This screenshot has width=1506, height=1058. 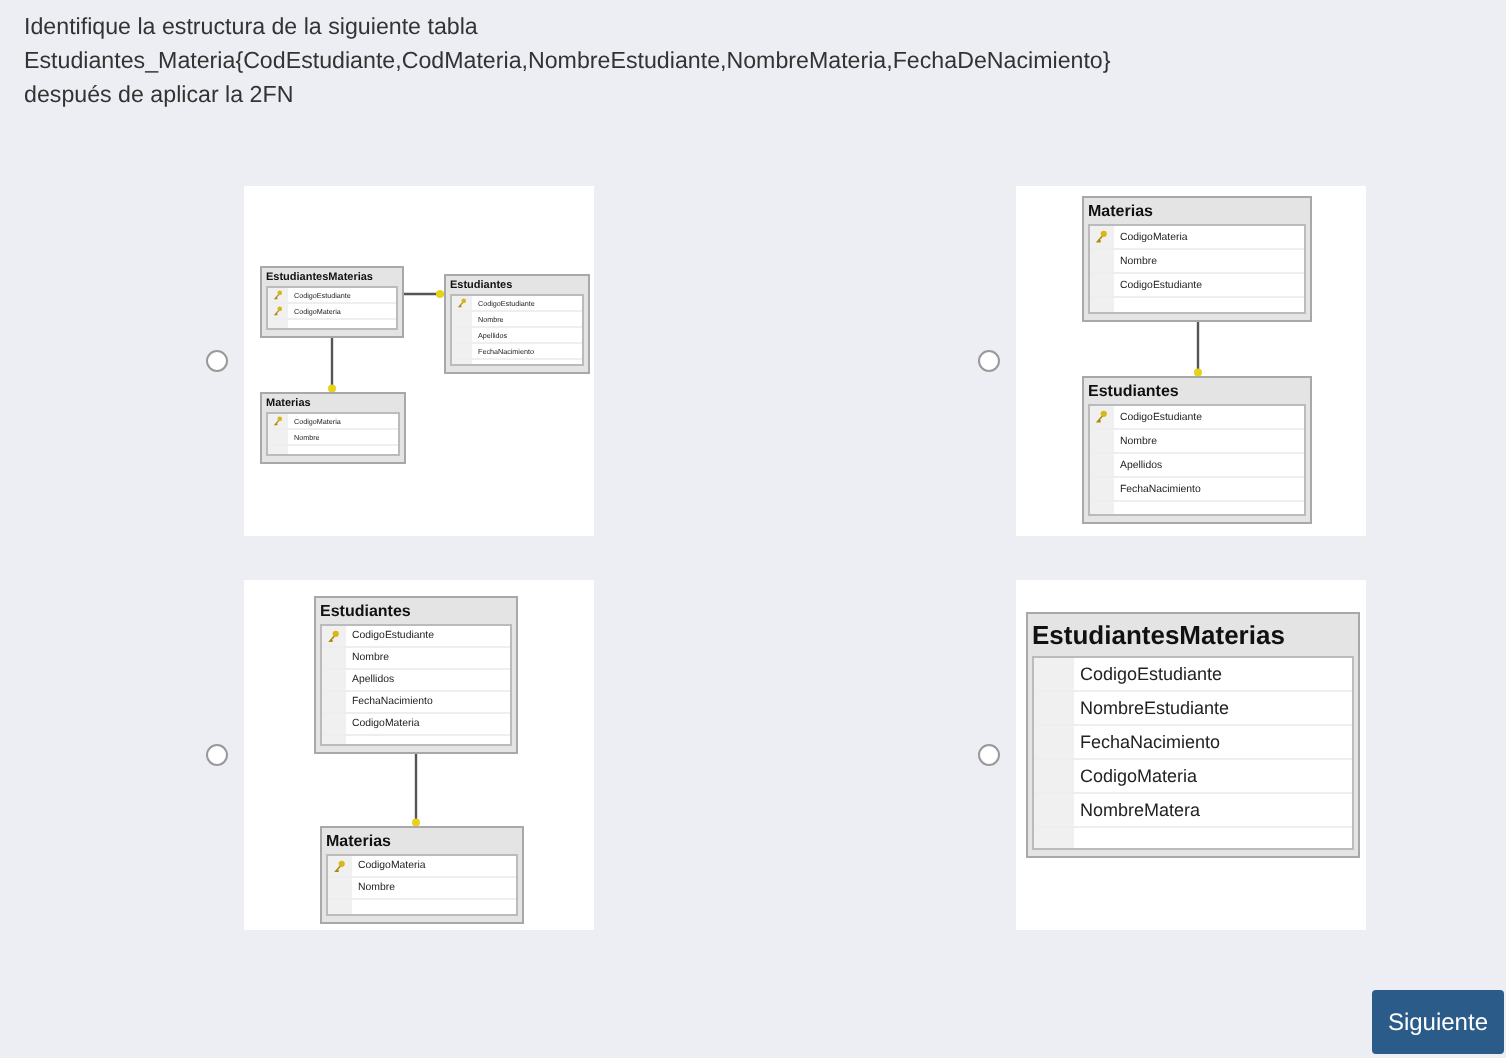 What do you see at coordinates (1139, 809) in the screenshot?
I see `column-name: NombreMatera` at bounding box center [1139, 809].